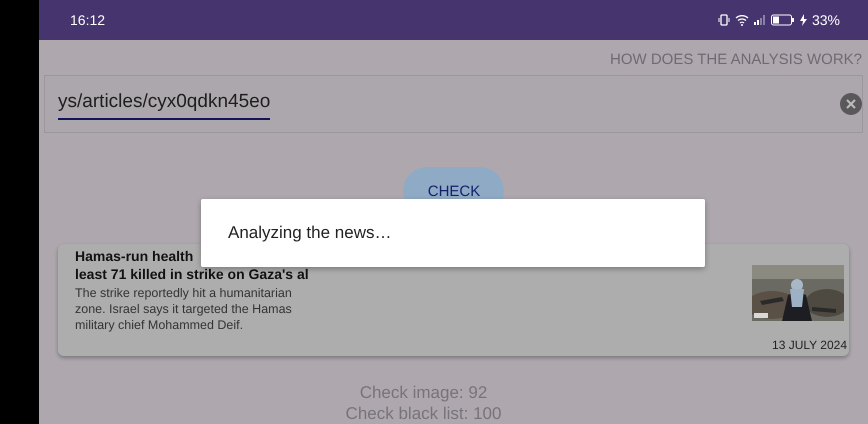 The image size is (868, 424). I want to click on article-date: 13 JULY 2024, so click(809, 345).